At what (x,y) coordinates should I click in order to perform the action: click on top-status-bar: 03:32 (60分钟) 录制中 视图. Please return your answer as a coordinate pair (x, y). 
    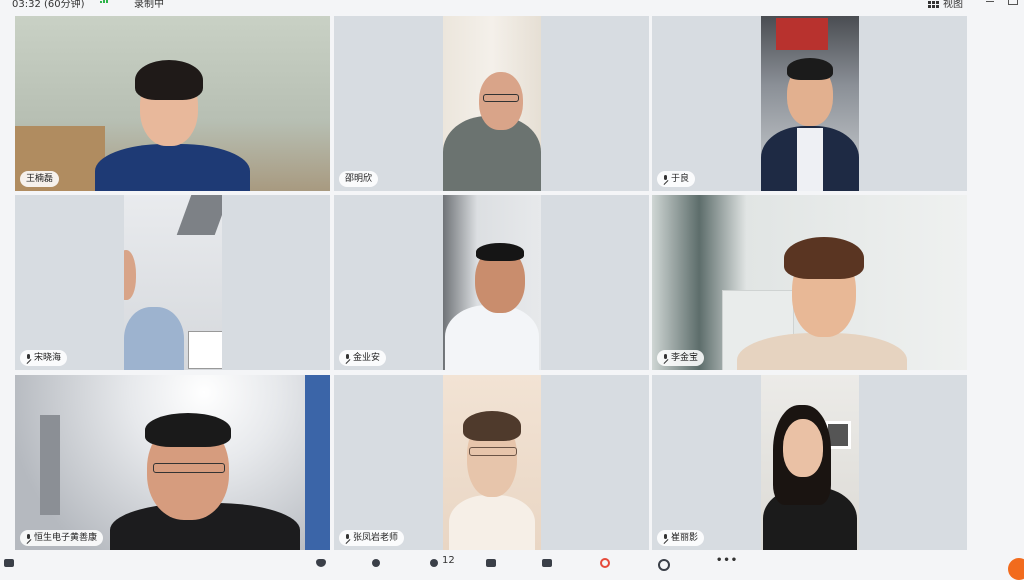
    Looking at the image, I should click on (512, 5).